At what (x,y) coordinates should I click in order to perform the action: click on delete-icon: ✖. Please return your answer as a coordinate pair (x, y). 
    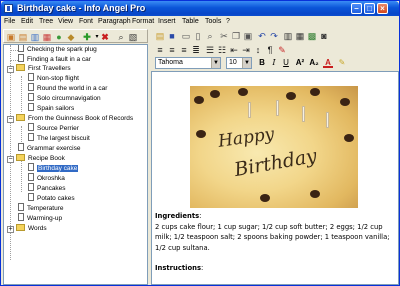
    Looking at the image, I should click on (105, 37).